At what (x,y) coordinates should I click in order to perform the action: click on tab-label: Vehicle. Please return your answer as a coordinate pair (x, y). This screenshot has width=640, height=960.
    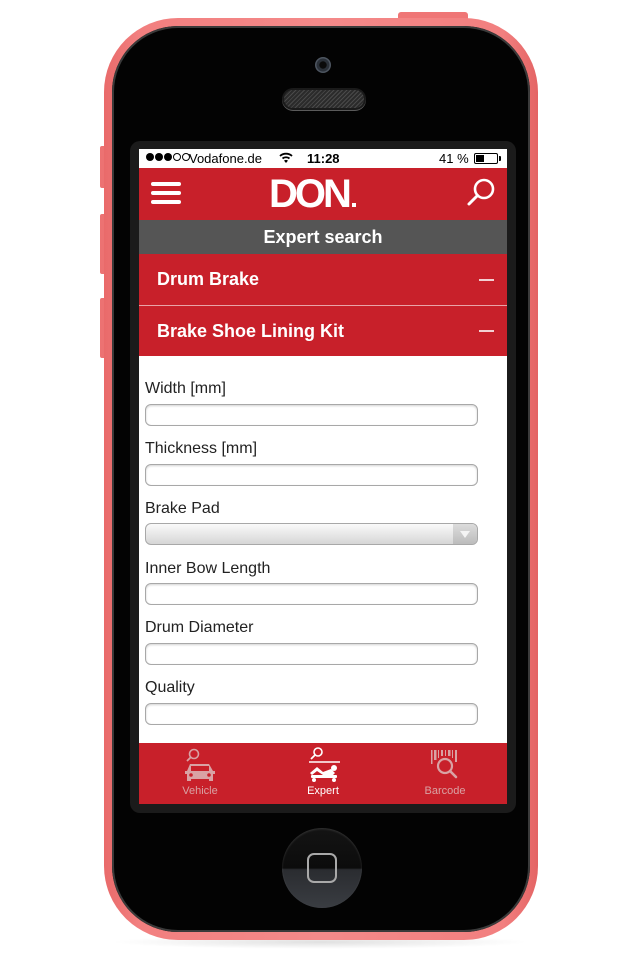
    Looking at the image, I should click on (200, 791).